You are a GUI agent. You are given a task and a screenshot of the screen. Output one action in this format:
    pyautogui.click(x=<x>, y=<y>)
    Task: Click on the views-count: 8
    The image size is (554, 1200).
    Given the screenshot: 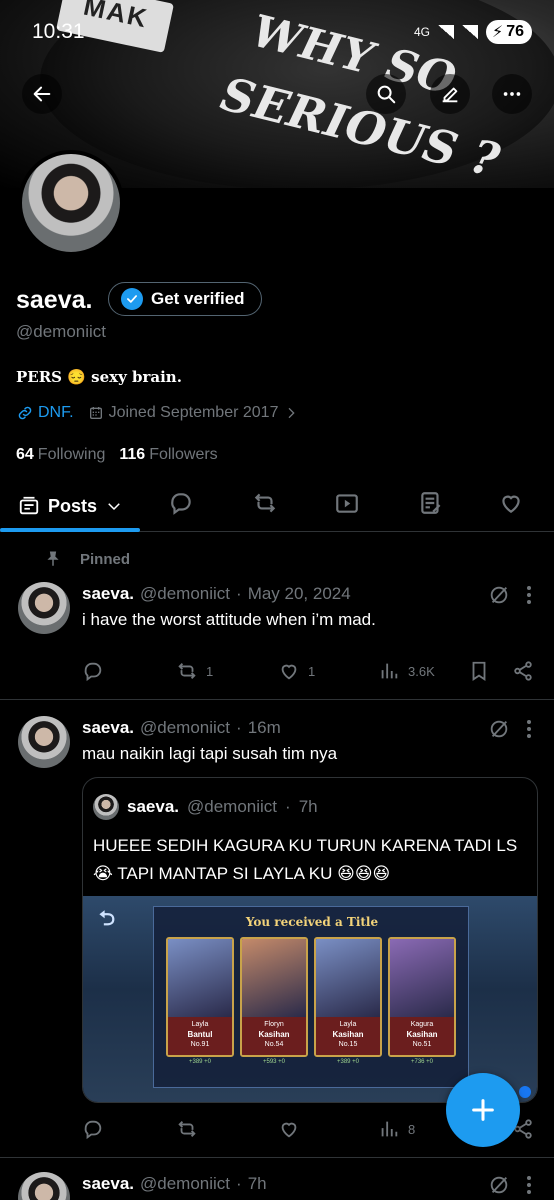 What is the action you would take?
    pyautogui.click(x=412, y=1129)
    